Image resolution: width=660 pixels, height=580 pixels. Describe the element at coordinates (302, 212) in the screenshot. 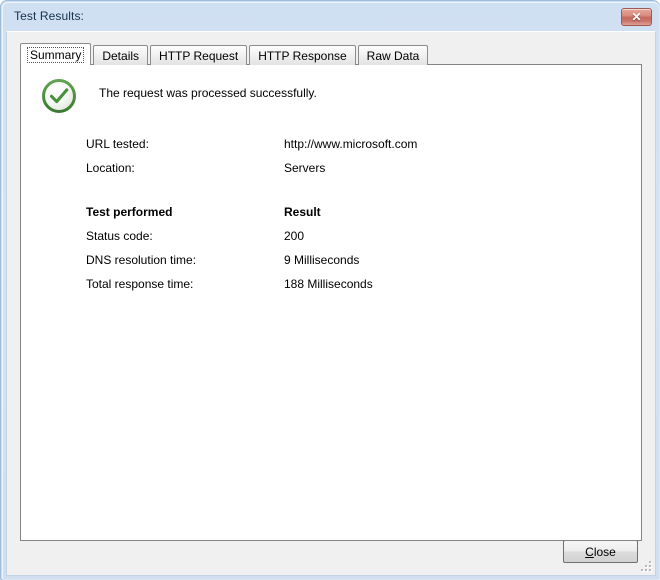

I see `results-header-result: Result` at that location.